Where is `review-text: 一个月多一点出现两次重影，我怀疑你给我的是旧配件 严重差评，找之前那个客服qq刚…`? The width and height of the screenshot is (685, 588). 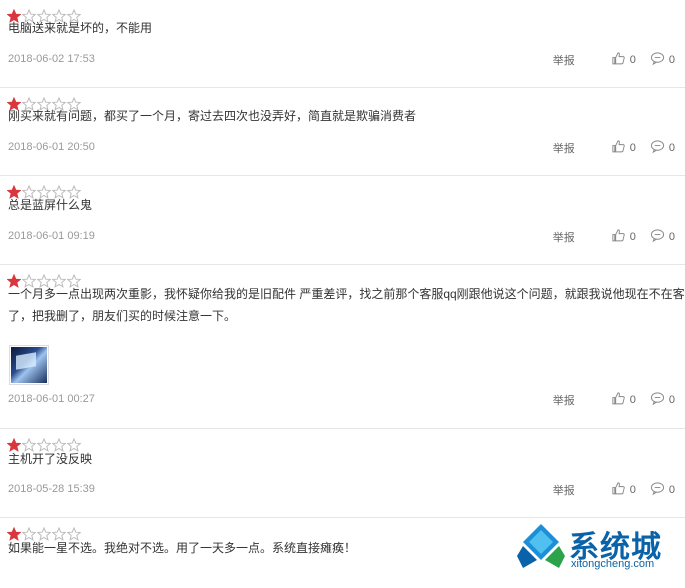 review-text: 一个月多一点出现两次重影，我怀疑你给我的是旧配件 严重差评，找之前那个客服qq刚… is located at coordinates (346, 294).